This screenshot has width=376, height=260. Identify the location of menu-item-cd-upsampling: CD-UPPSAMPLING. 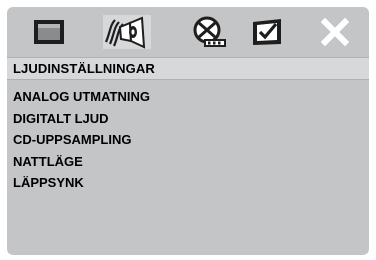
(81, 140).